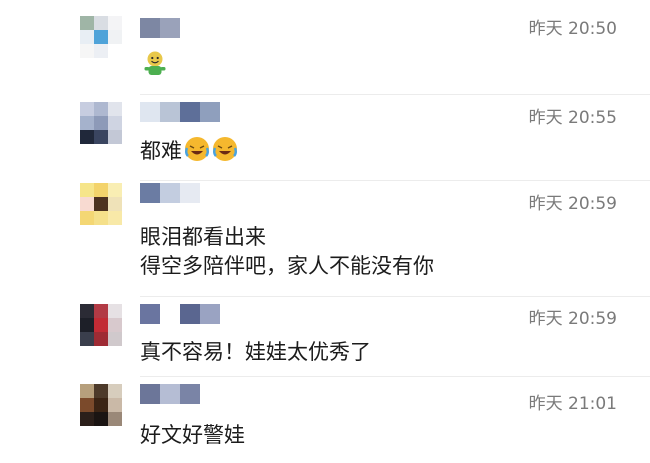 The height and width of the screenshot is (463, 650). What do you see at coordinates (192, 435) in the screenshot?
I see `comment-text: 好文好警娃` at bounding box center [192, 435].